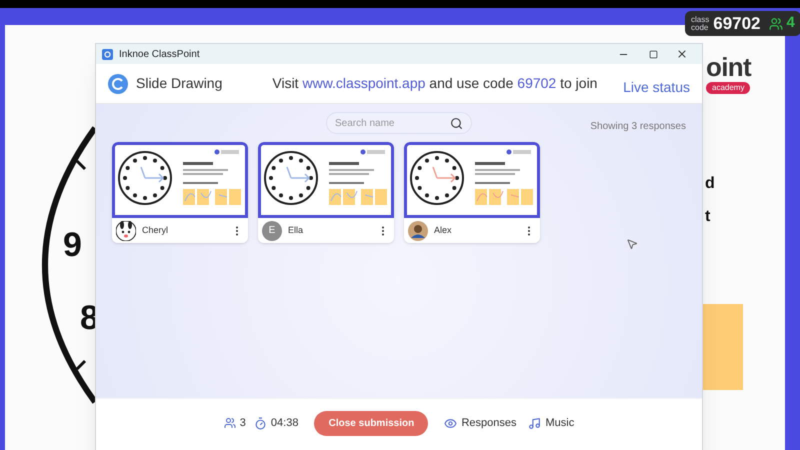 Image resolution: width=800 pixels, height=450 pixels. I want to click on student-name: Cheryl, so click(155, 230).